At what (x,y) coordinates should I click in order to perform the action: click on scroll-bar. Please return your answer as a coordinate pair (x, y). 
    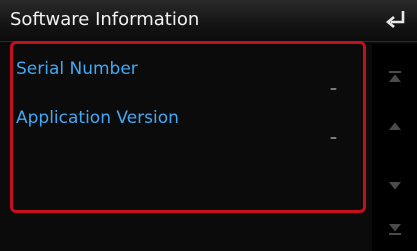
    Looking at the image, I should click on (394, 147).